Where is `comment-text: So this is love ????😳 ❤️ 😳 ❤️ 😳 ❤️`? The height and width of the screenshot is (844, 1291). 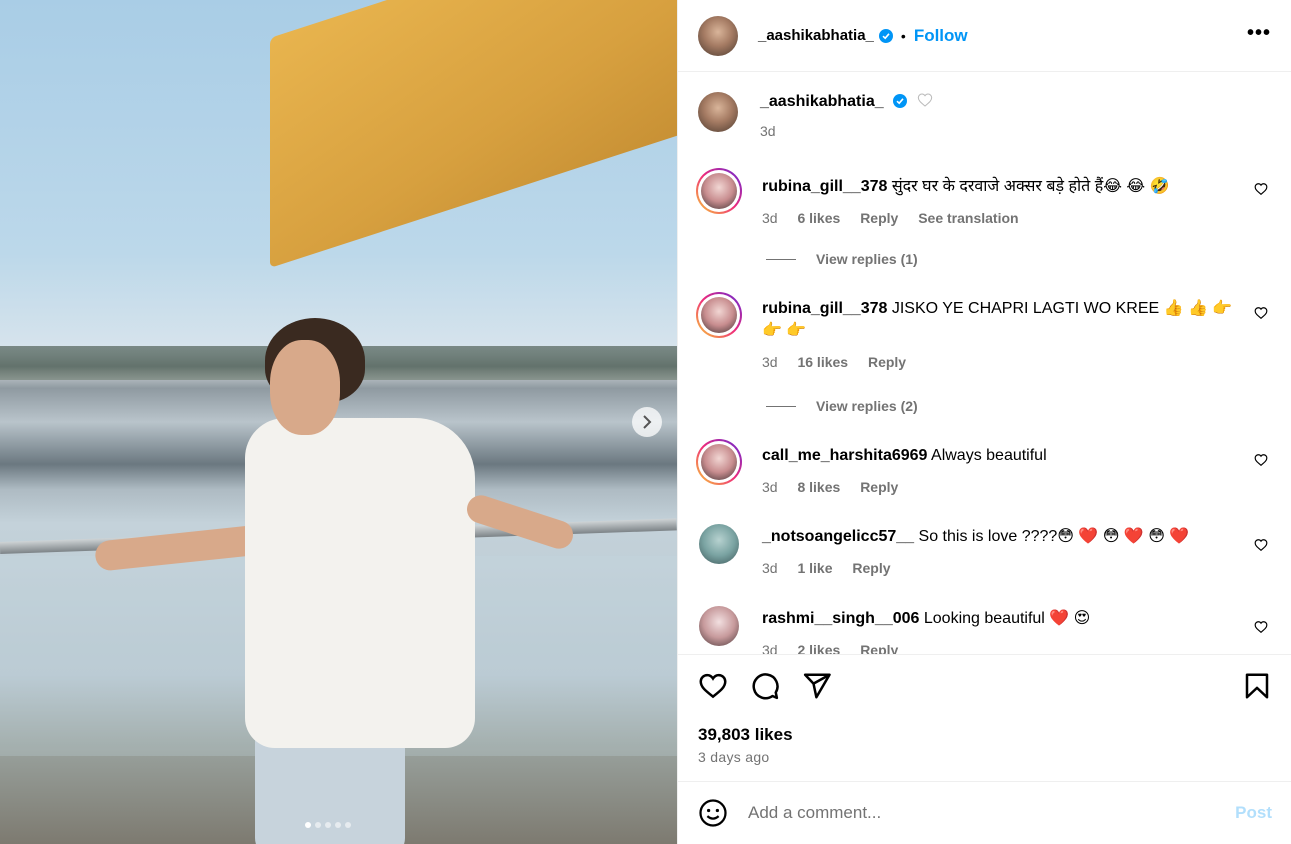
comment-text: So this is love ????😳 ❤️ 😳 ❤️ 😳 ❤️ is located at coordinates (1054, 536).